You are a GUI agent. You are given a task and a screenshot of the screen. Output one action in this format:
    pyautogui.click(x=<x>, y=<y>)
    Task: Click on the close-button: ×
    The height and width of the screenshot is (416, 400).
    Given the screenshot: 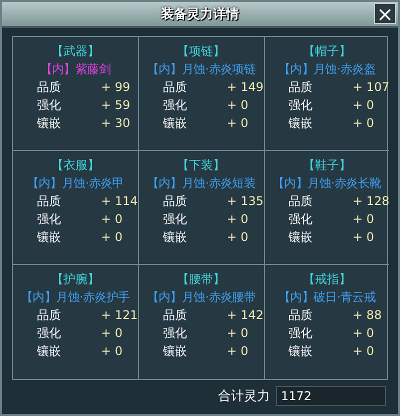 What is the action you would take?
    pyautogui.click(x=385, y=13)
    